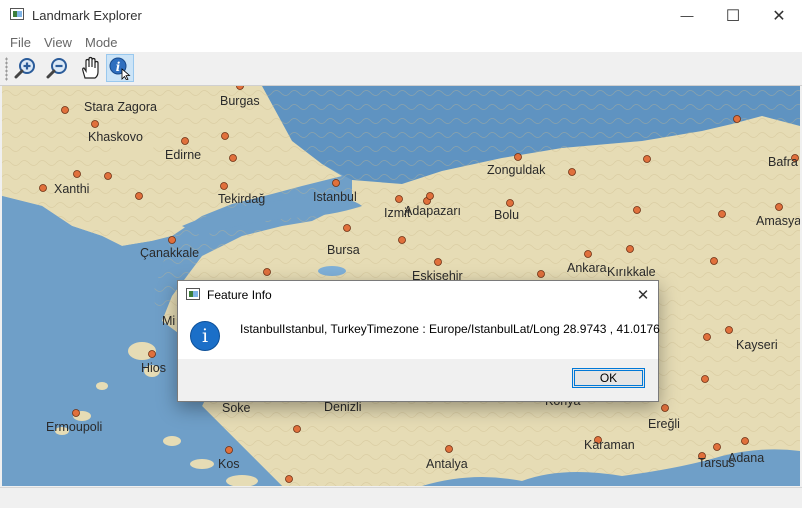 The height and width of the screenshot is (508, 802). Describe the element at coordinates (193, 294) in the screenshot. I see `dialog-app-icon` at that location.